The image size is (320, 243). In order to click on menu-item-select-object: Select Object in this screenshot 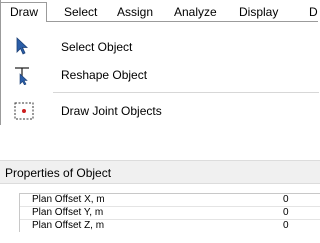, I will do `click(160, 47)`.